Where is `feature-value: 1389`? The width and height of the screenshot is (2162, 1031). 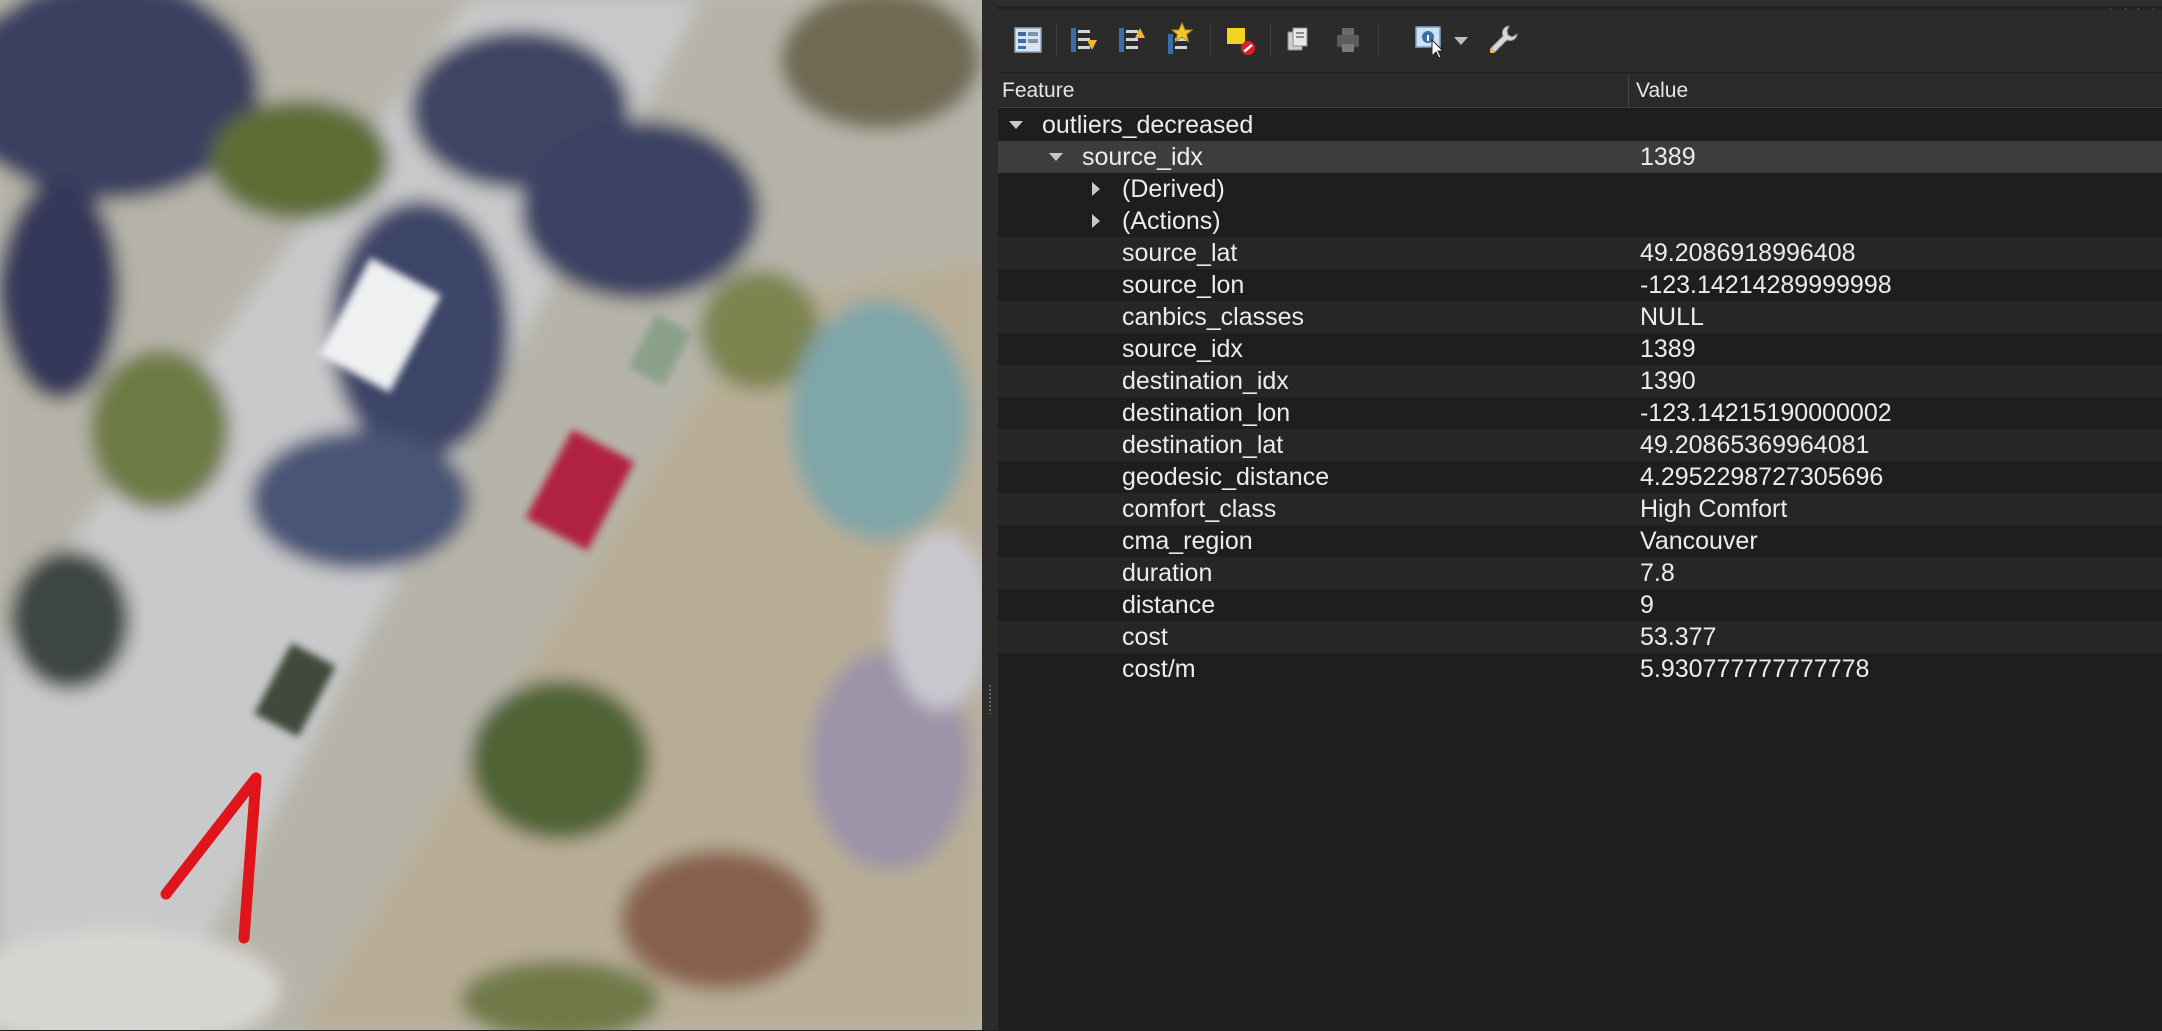 feature-value: 1389 is located at coordinates (1668, 157).